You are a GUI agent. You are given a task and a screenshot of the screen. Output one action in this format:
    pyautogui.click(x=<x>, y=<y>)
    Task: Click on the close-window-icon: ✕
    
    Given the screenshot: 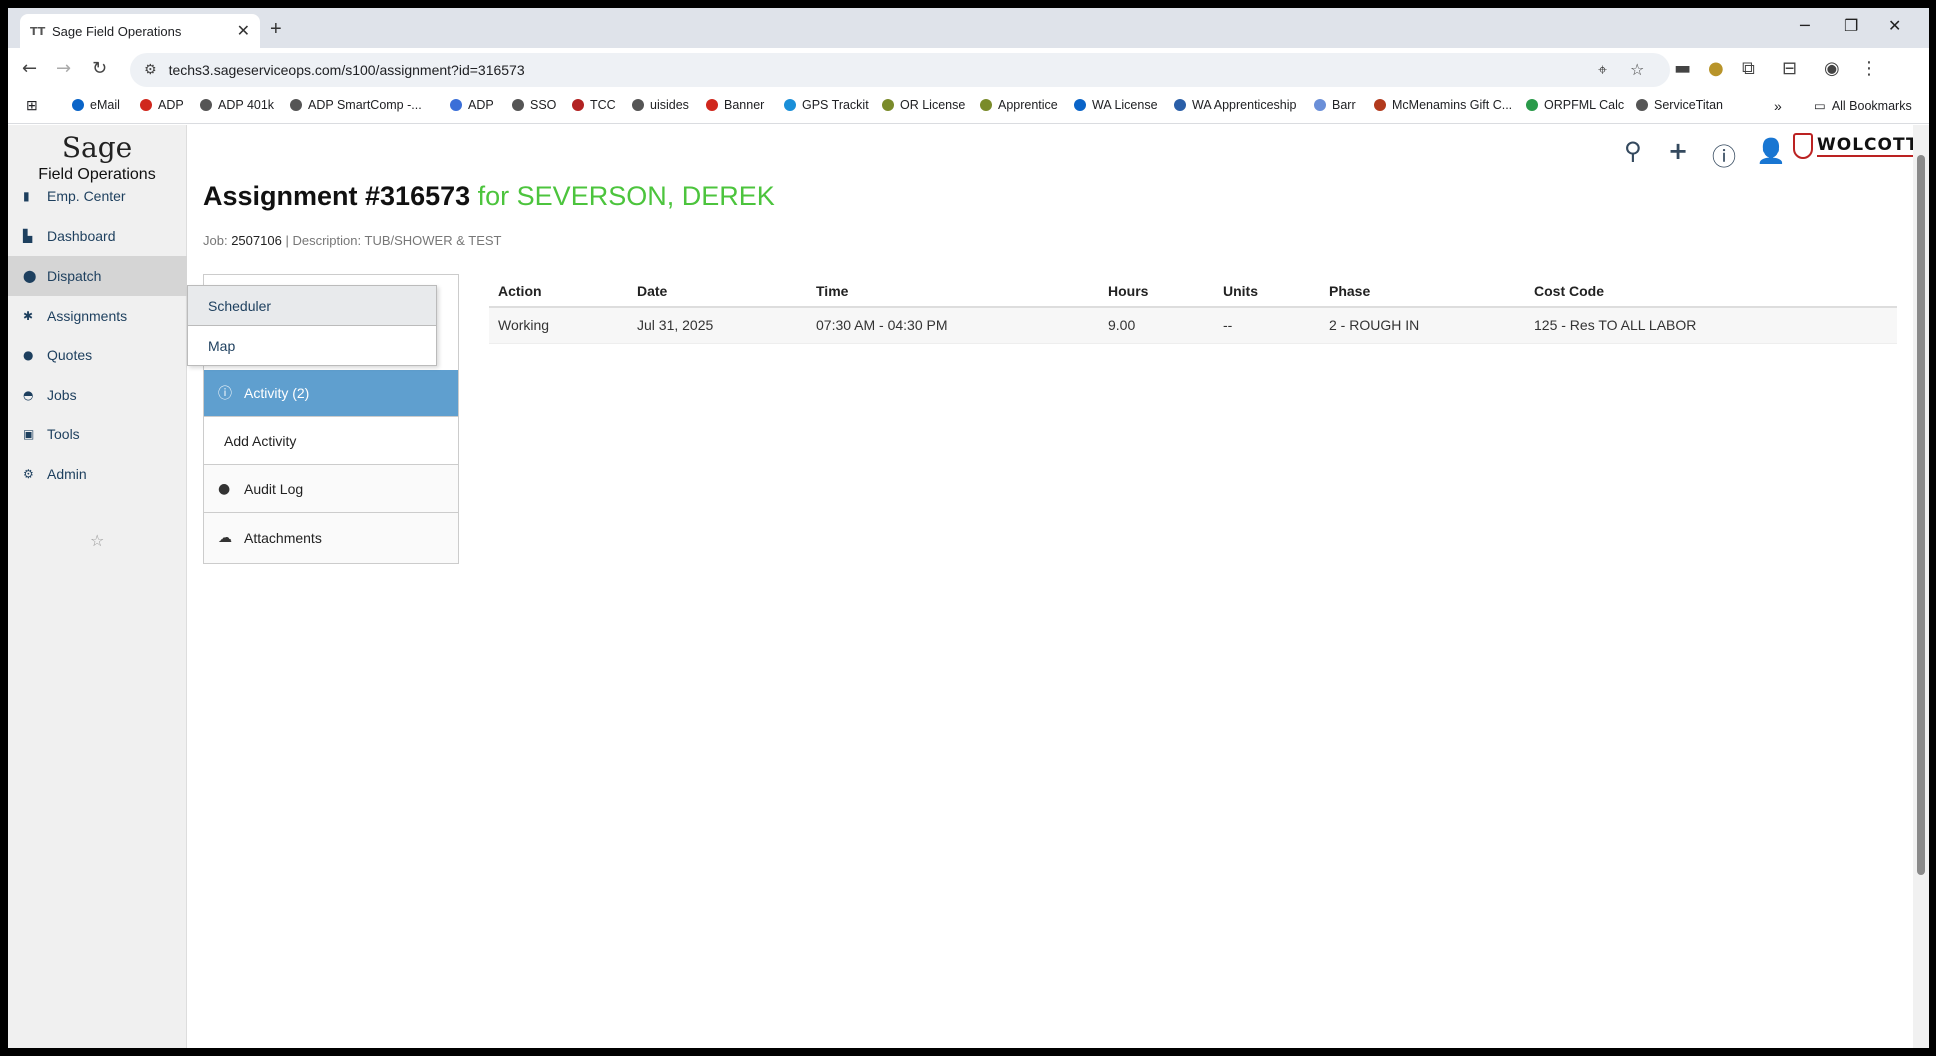 What is the action you would take?
    pyautogui.click(x=1894, y=25)
    